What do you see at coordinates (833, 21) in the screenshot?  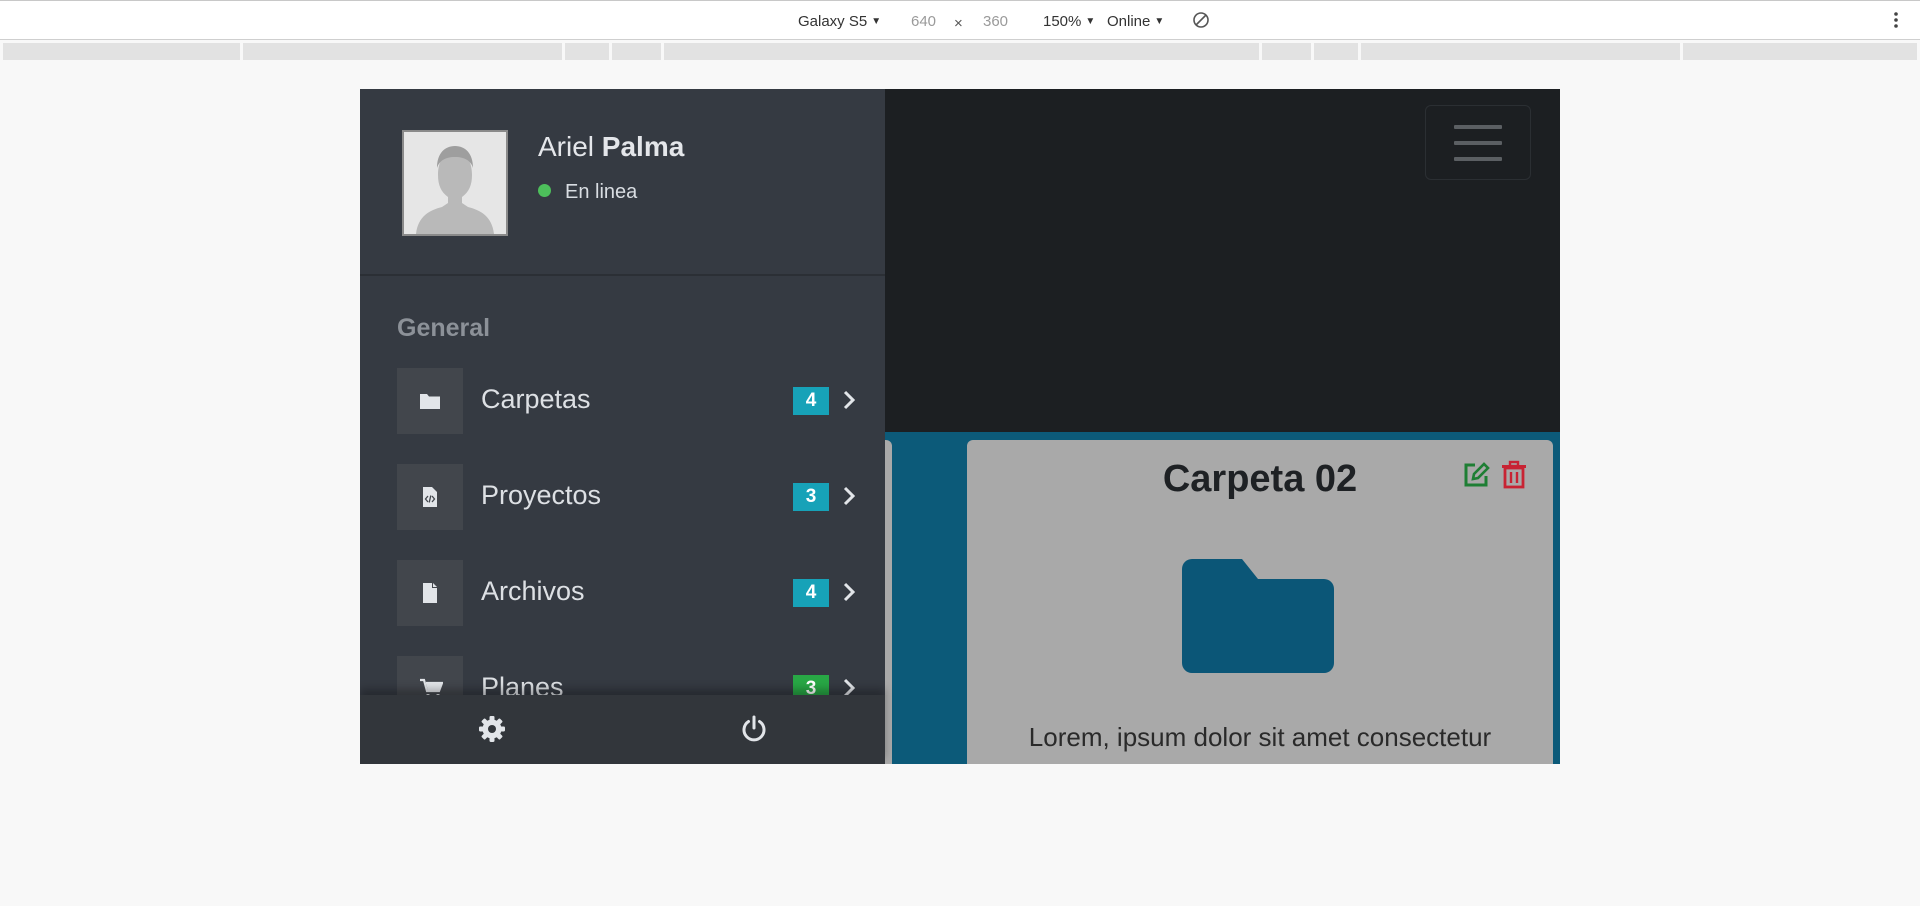 I see `device-select-label: Galaxy S5` at bounding box center [833, 21].